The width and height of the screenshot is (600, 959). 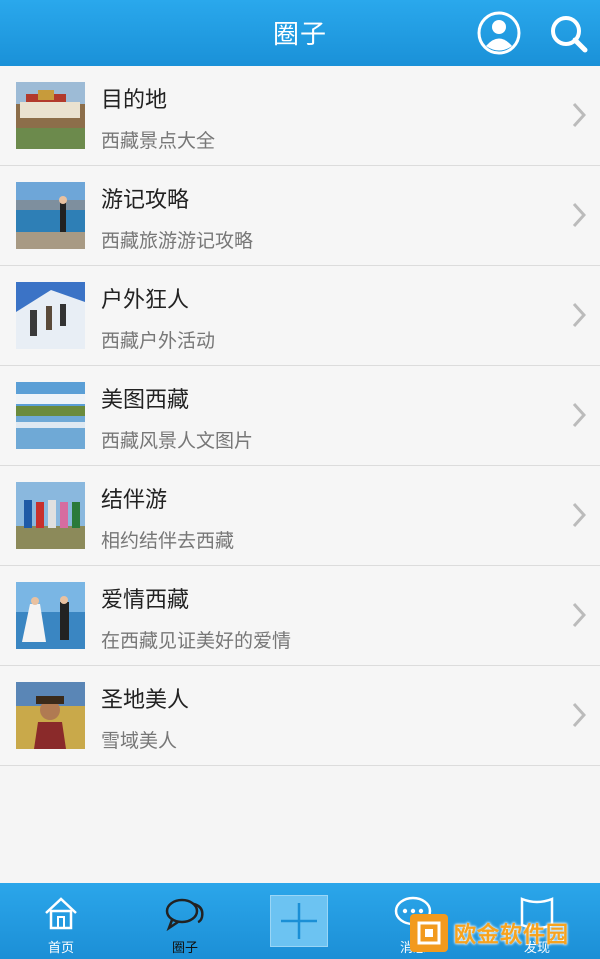 What do you see at coordinates (134, 500) in the screenshot?
I see `item-title: 结伴游` at bounding box center [134, 500].